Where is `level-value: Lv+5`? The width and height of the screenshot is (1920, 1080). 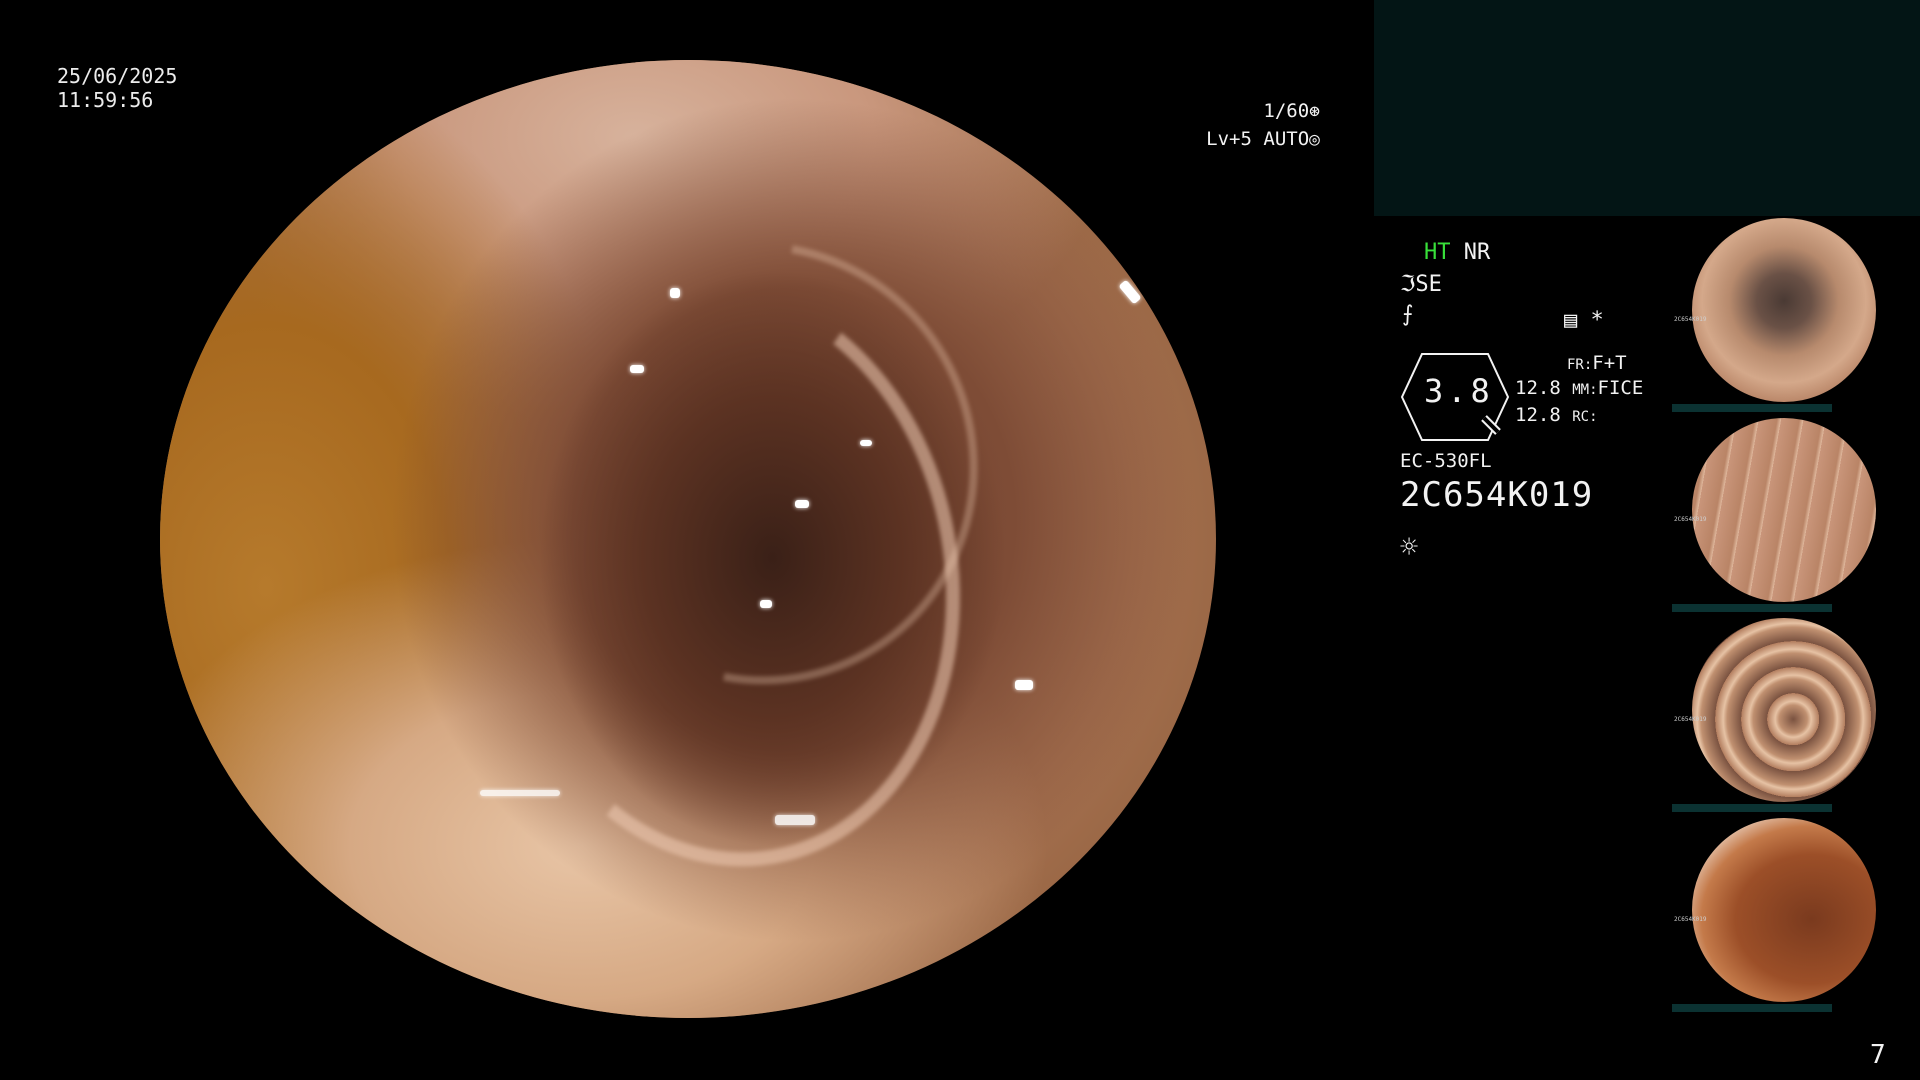
level-value: Lv+5 is located at coordinates (1229, 139).